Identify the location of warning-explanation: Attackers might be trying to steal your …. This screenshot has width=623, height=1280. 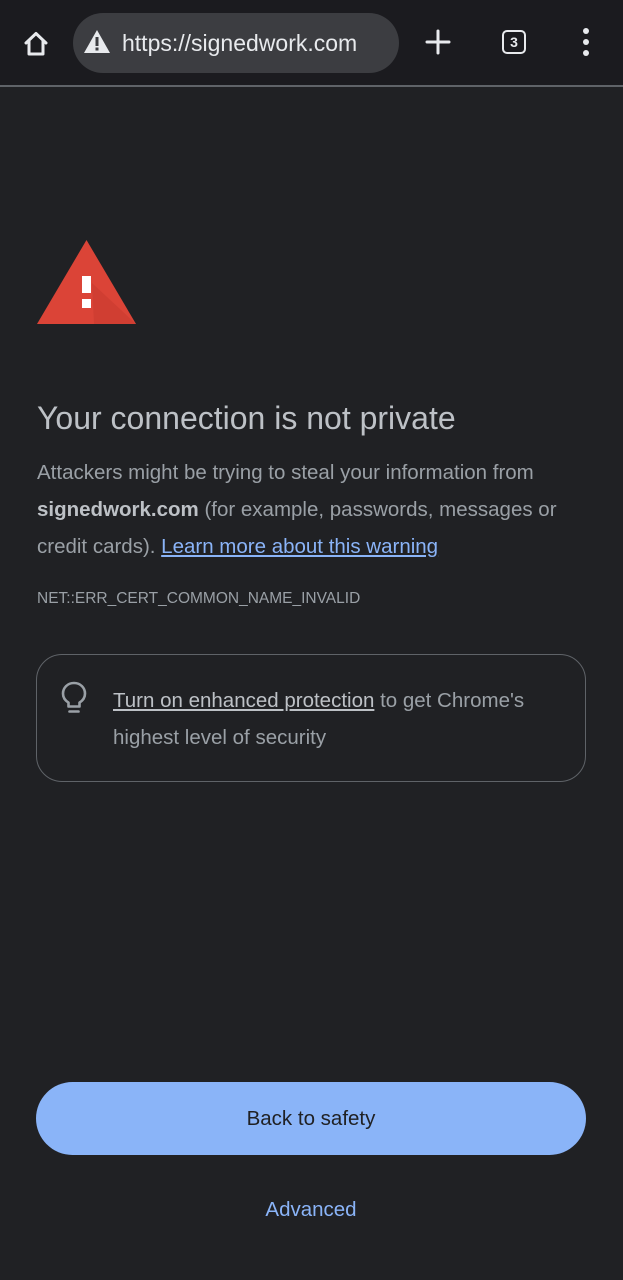
(315, 509).